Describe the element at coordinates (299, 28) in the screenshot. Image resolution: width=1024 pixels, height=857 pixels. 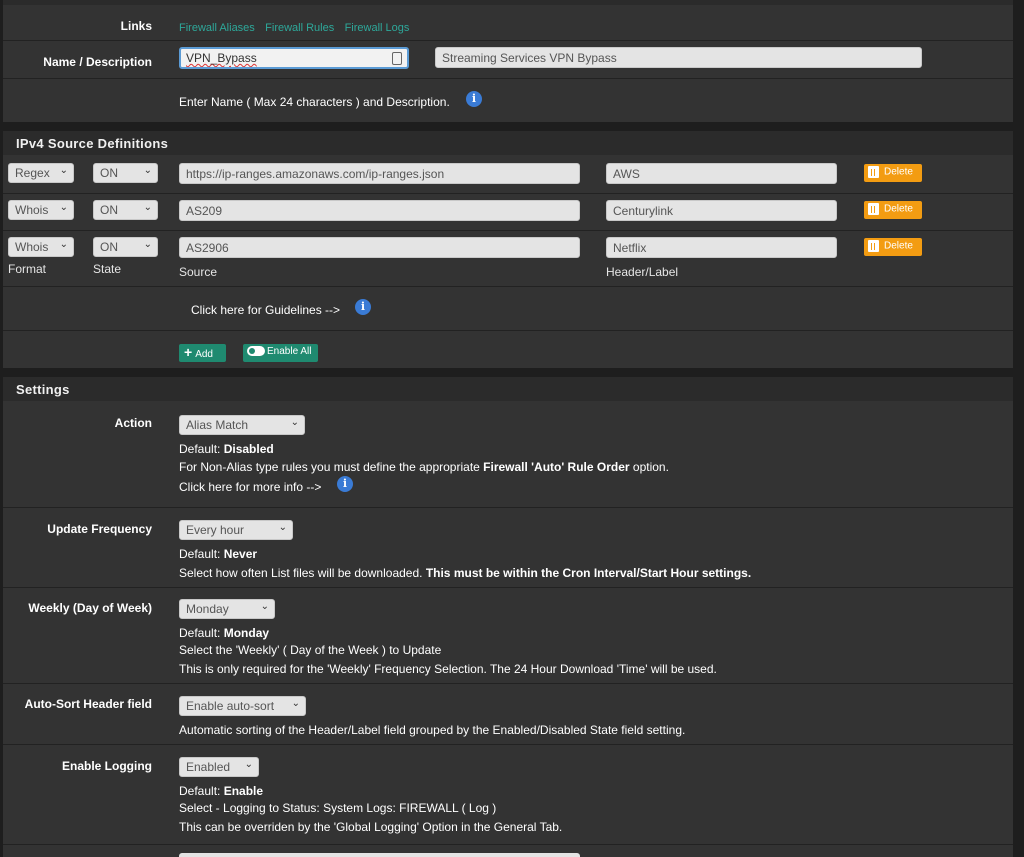
I see `link-firewall-rules: Firewall Rules` at that location.